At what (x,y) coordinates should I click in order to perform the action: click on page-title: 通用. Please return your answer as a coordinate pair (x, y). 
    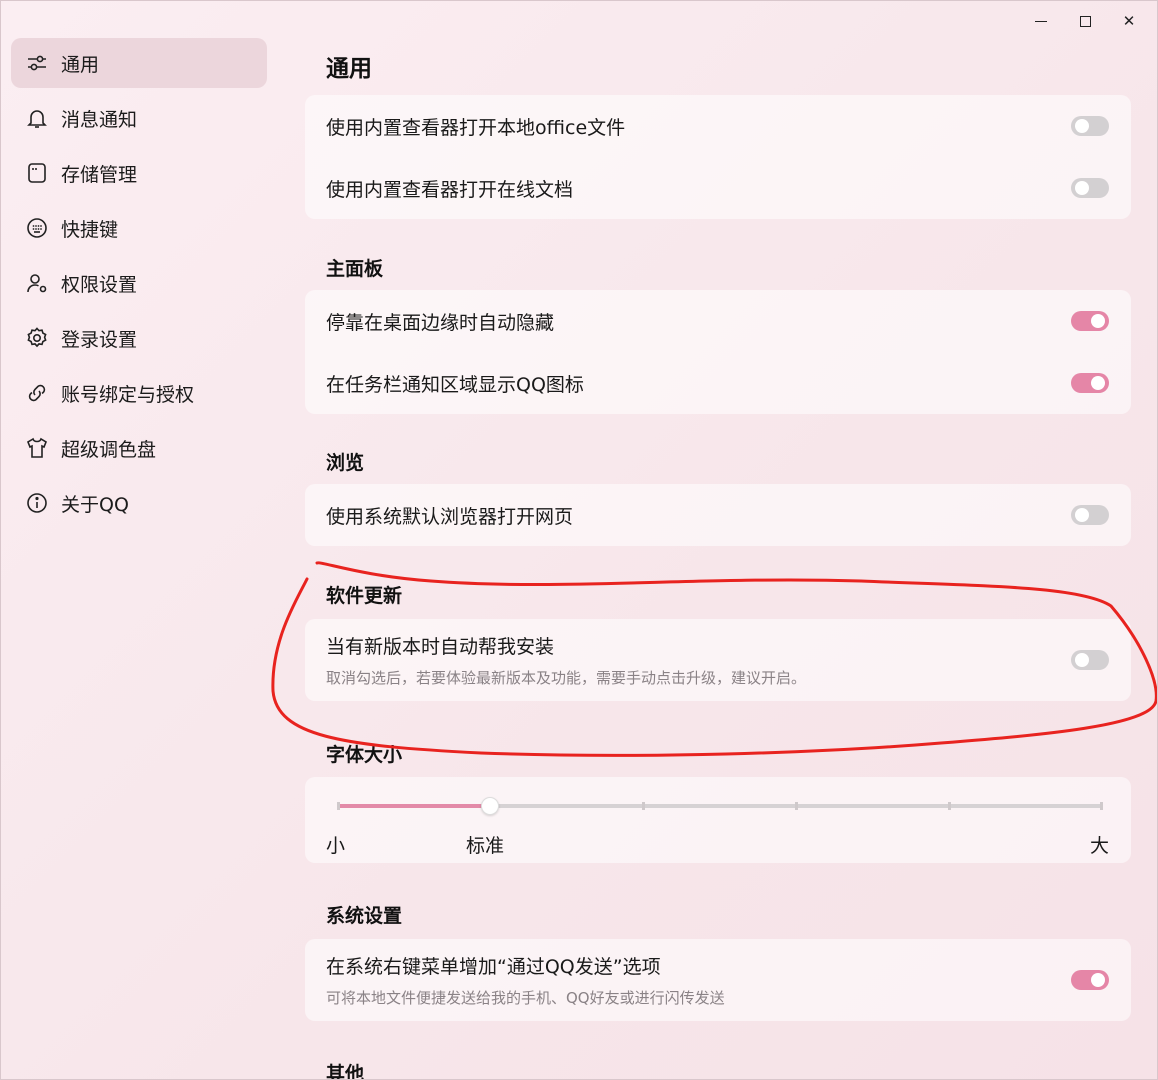
    Looking at the image, I should click on (349, 69).